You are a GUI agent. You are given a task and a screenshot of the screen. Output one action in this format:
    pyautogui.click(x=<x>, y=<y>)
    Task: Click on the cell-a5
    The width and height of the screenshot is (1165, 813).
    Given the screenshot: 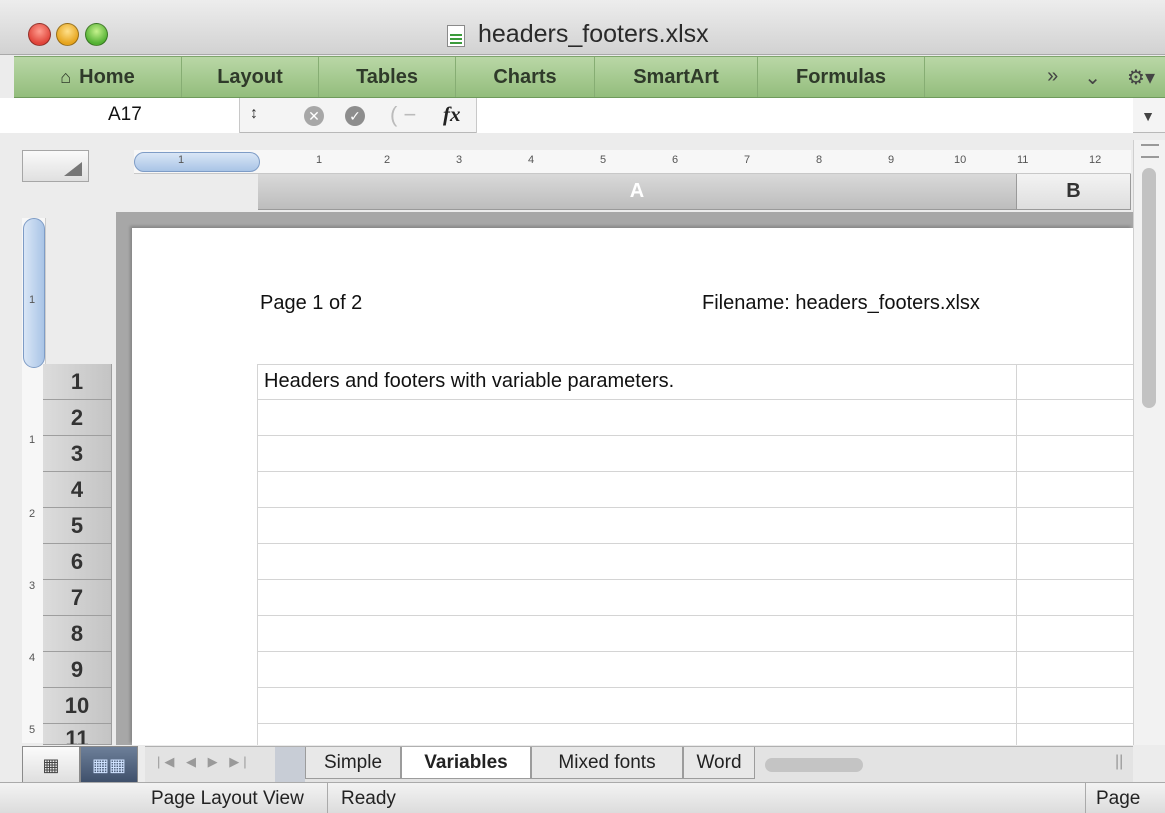 What is the action you would take?
    pyautogui.click(x=637, y=526)
    